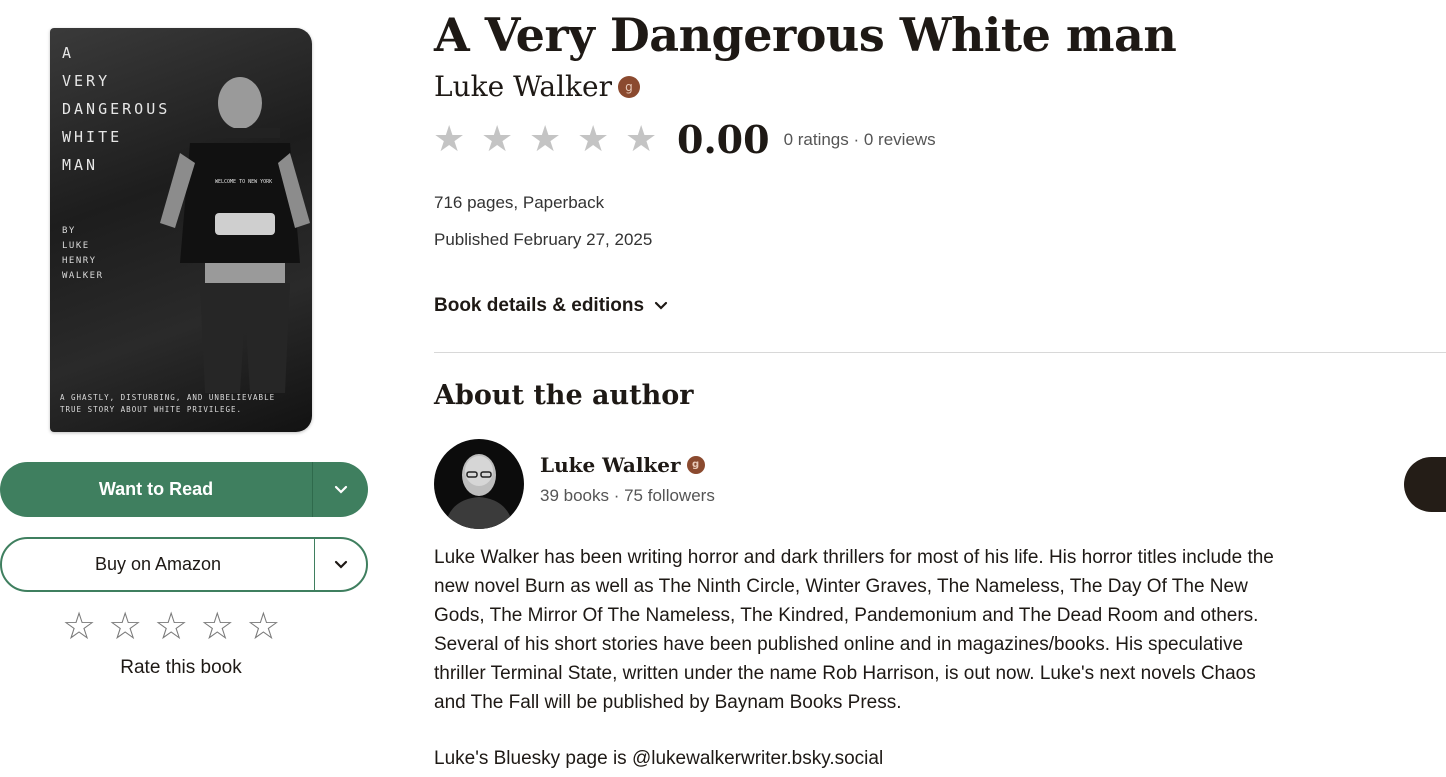 This screenshot has height=777, width=1446. I want to click on want-to-read-button: Want to Read, so click(184, 489).